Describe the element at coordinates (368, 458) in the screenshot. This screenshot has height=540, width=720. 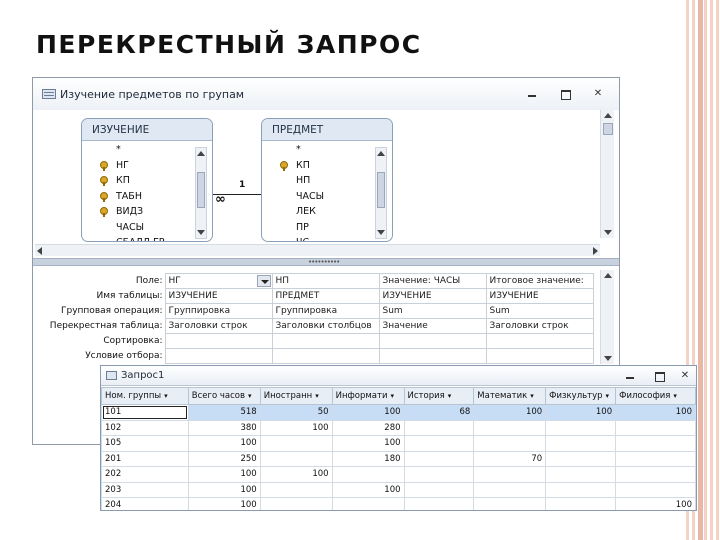
I see `hours-cell: 180` at that location.